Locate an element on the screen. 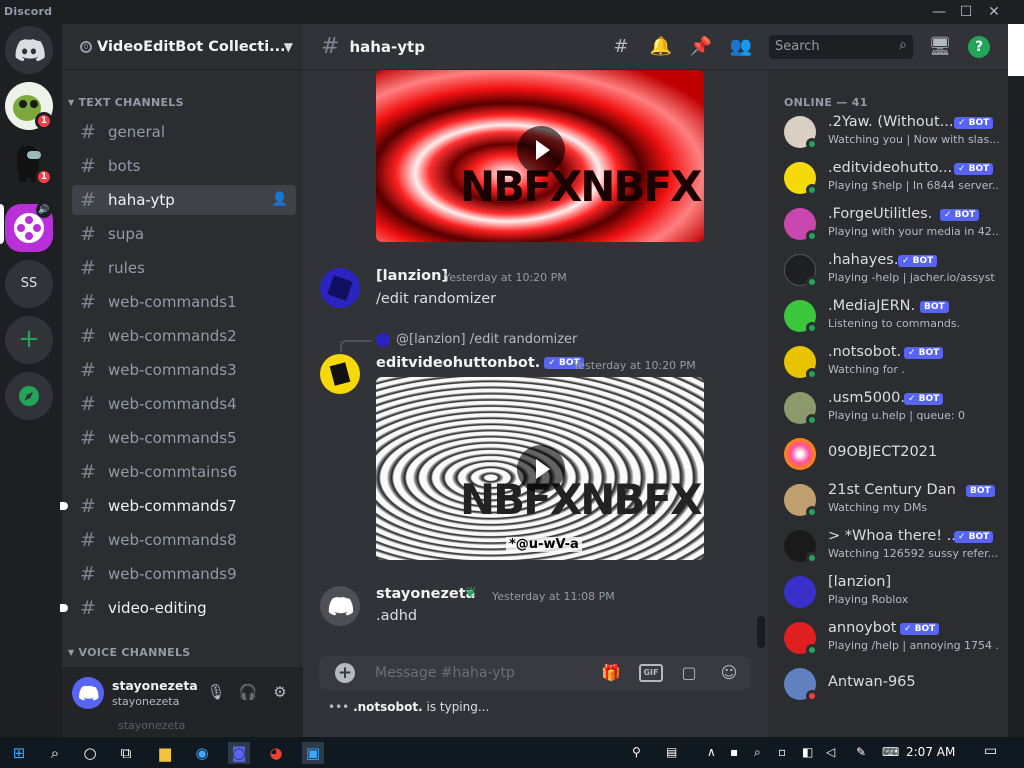 This screenshot has width=1024, height=768. search-input: Search ⌕ is located at coordinates (841, 47).